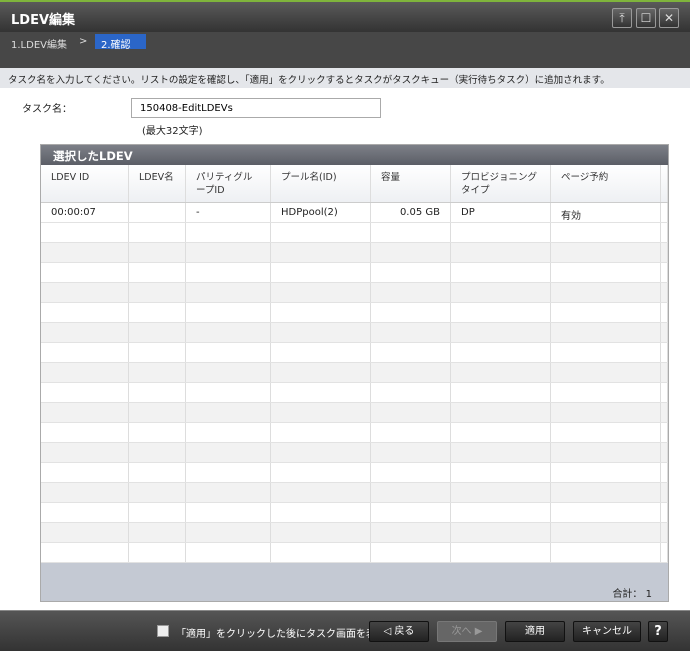 Image resolution: width=690 pixels, height=651 pixels. Describe the element at coordinates (648, 594) in the screenshot. I see `total-value: 1` at that location.